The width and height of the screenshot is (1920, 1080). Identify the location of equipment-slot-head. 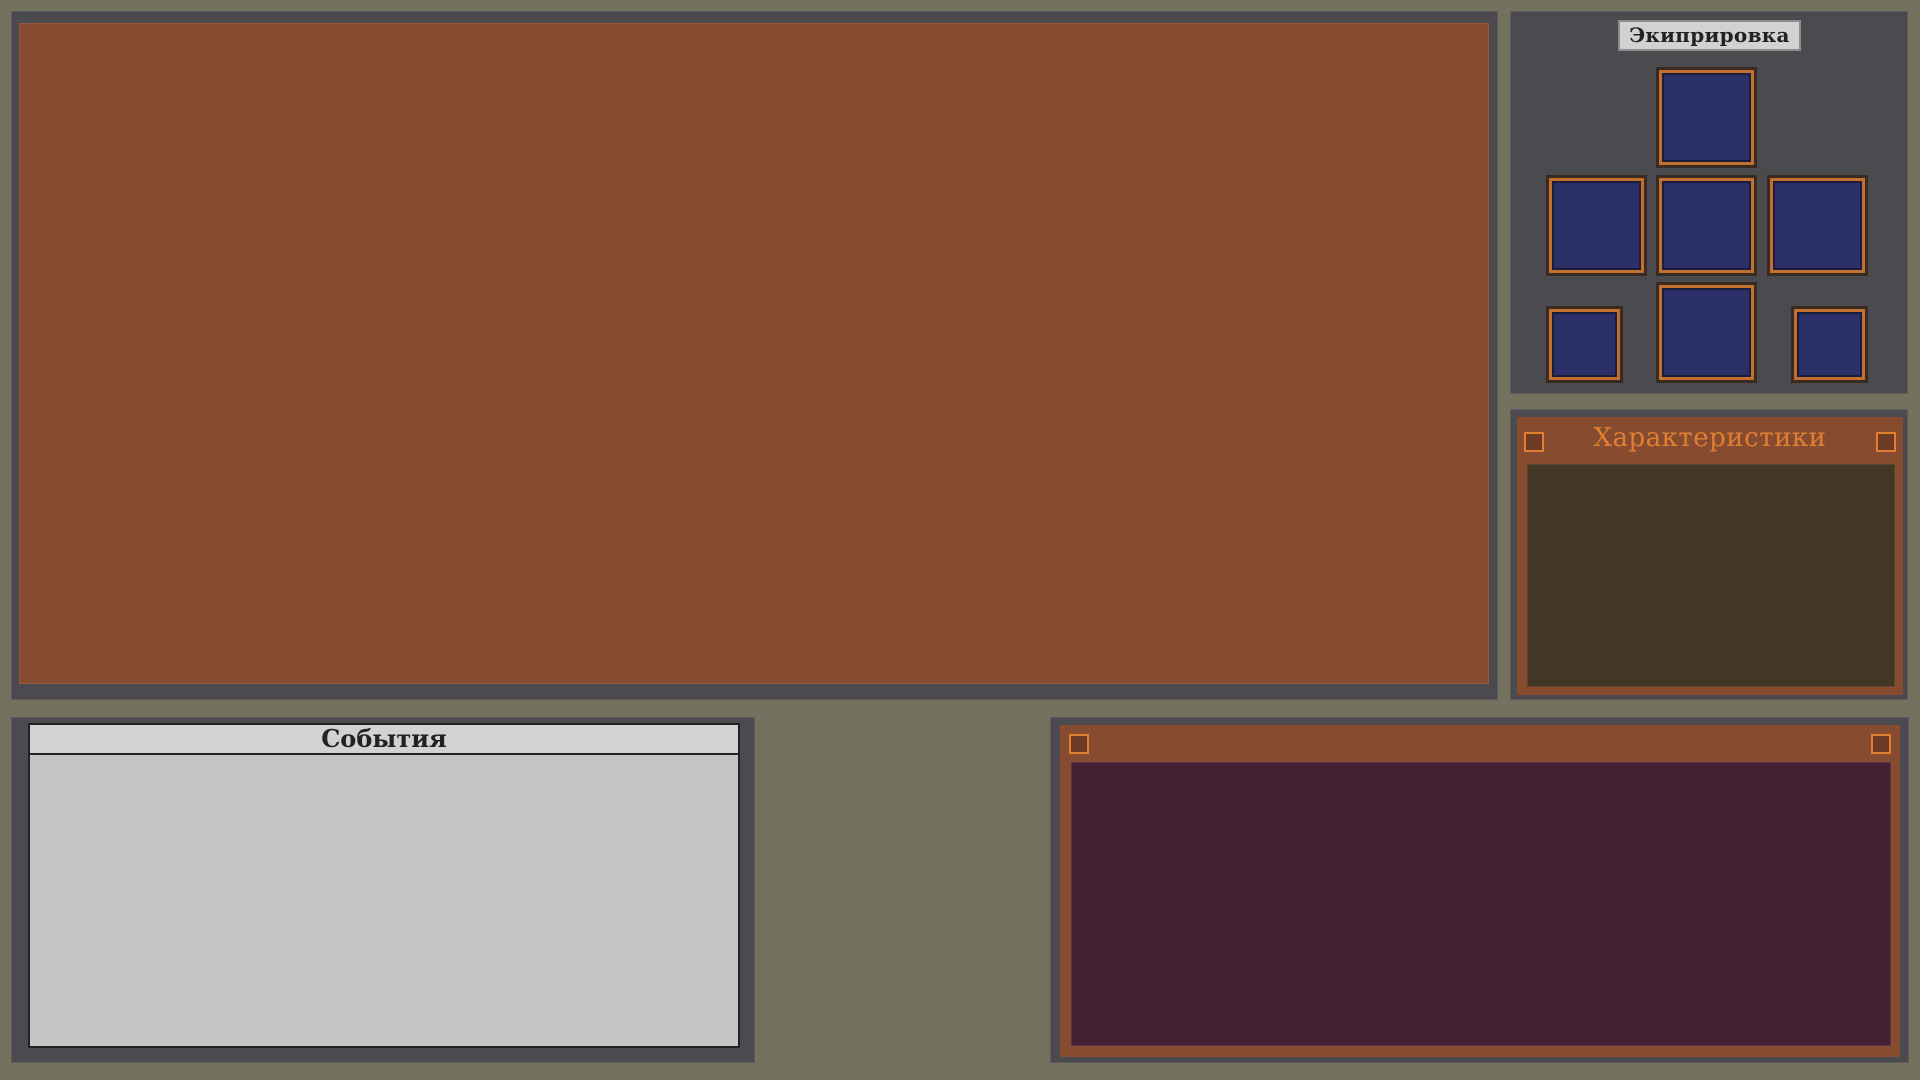
(1706, 117).